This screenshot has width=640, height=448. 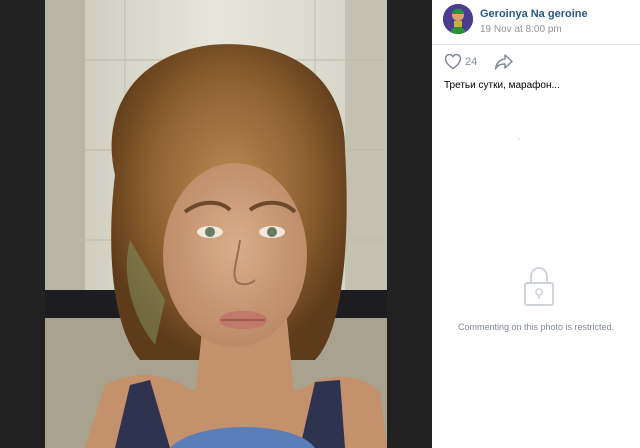 I want to click on post-author: Geroinya Na geroine 19 Nov at 8:00 pm, so click(x=538, y=24).